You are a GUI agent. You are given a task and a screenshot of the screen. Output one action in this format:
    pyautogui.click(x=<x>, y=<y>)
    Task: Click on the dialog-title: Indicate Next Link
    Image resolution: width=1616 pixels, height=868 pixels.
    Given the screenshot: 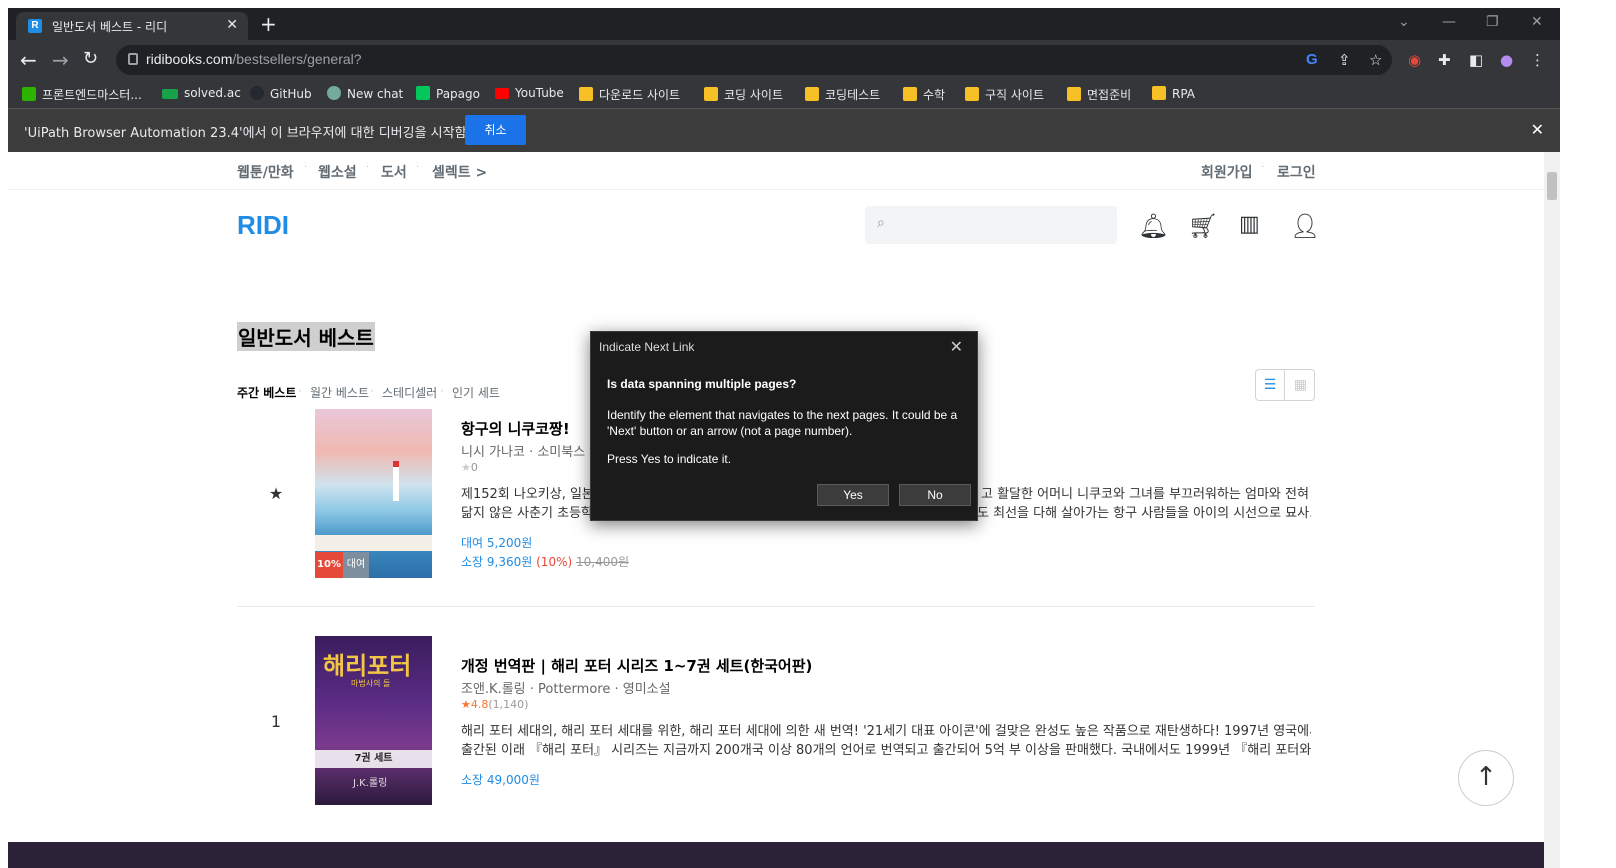 What is the action you would take?
    pyautogui.click(x=647, y=347)
    